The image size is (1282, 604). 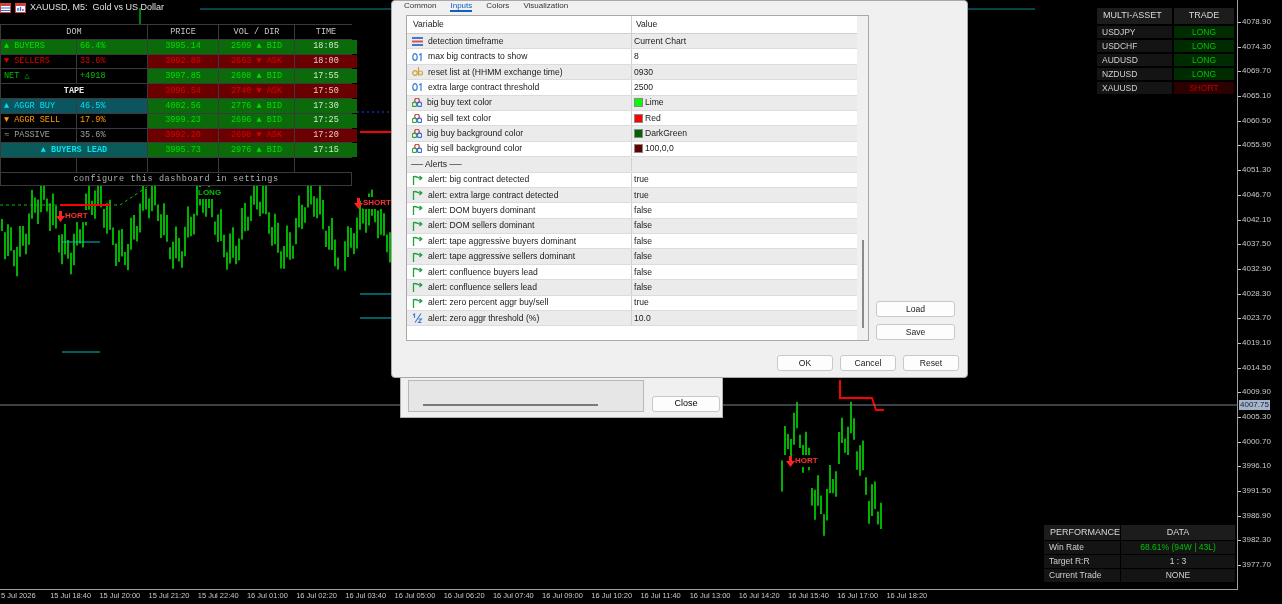 What do you see at coordinates (183, 150) in the screenshot?
I see `price-cell: 3995.73` at bounding box center [183, 150].